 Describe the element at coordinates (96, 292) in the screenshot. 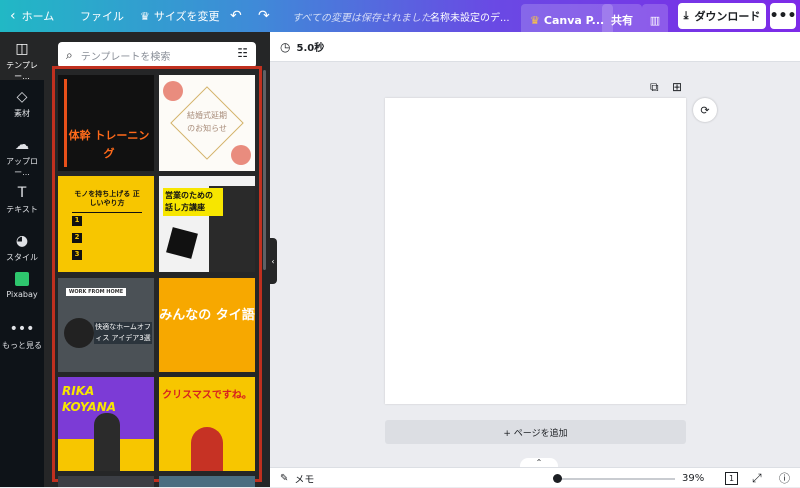

I see `template-header: WORK FROM HOME` at that location.